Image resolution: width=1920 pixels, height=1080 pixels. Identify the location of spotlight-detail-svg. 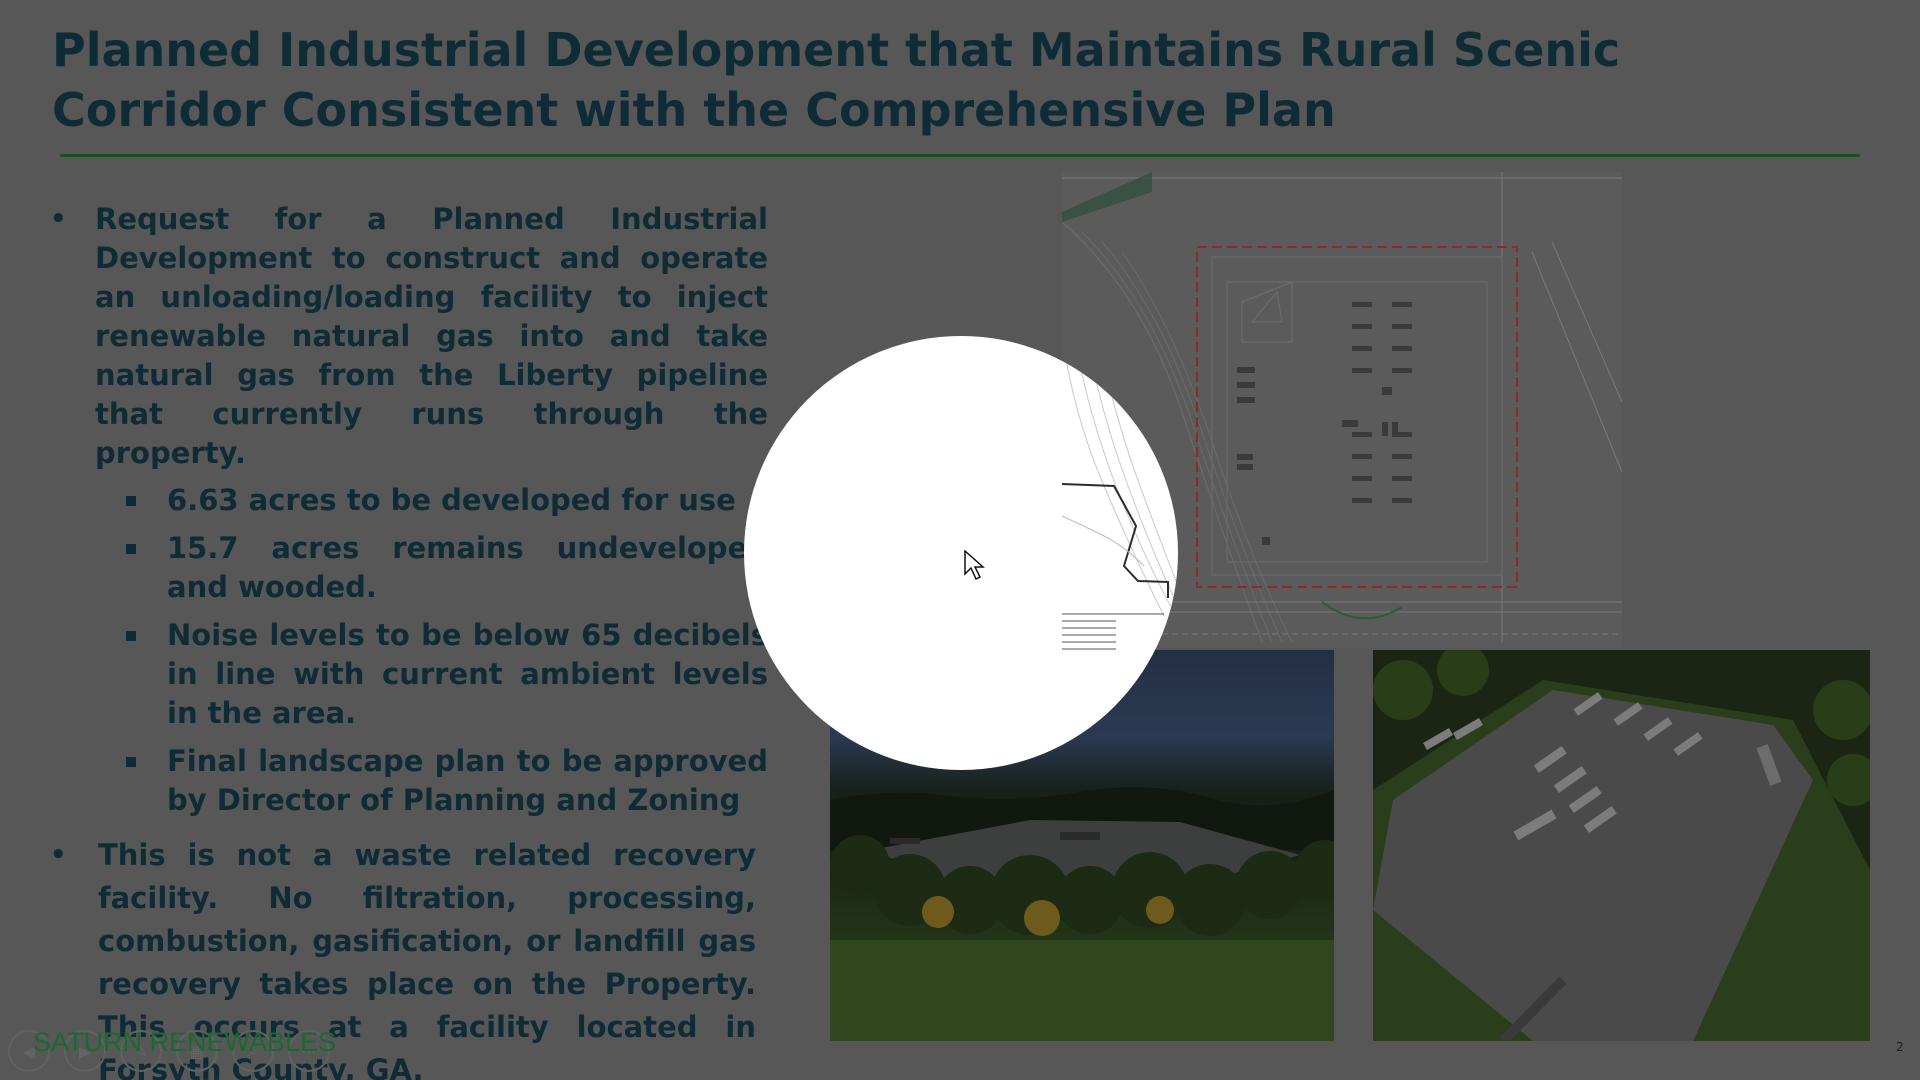
(1119, 493).